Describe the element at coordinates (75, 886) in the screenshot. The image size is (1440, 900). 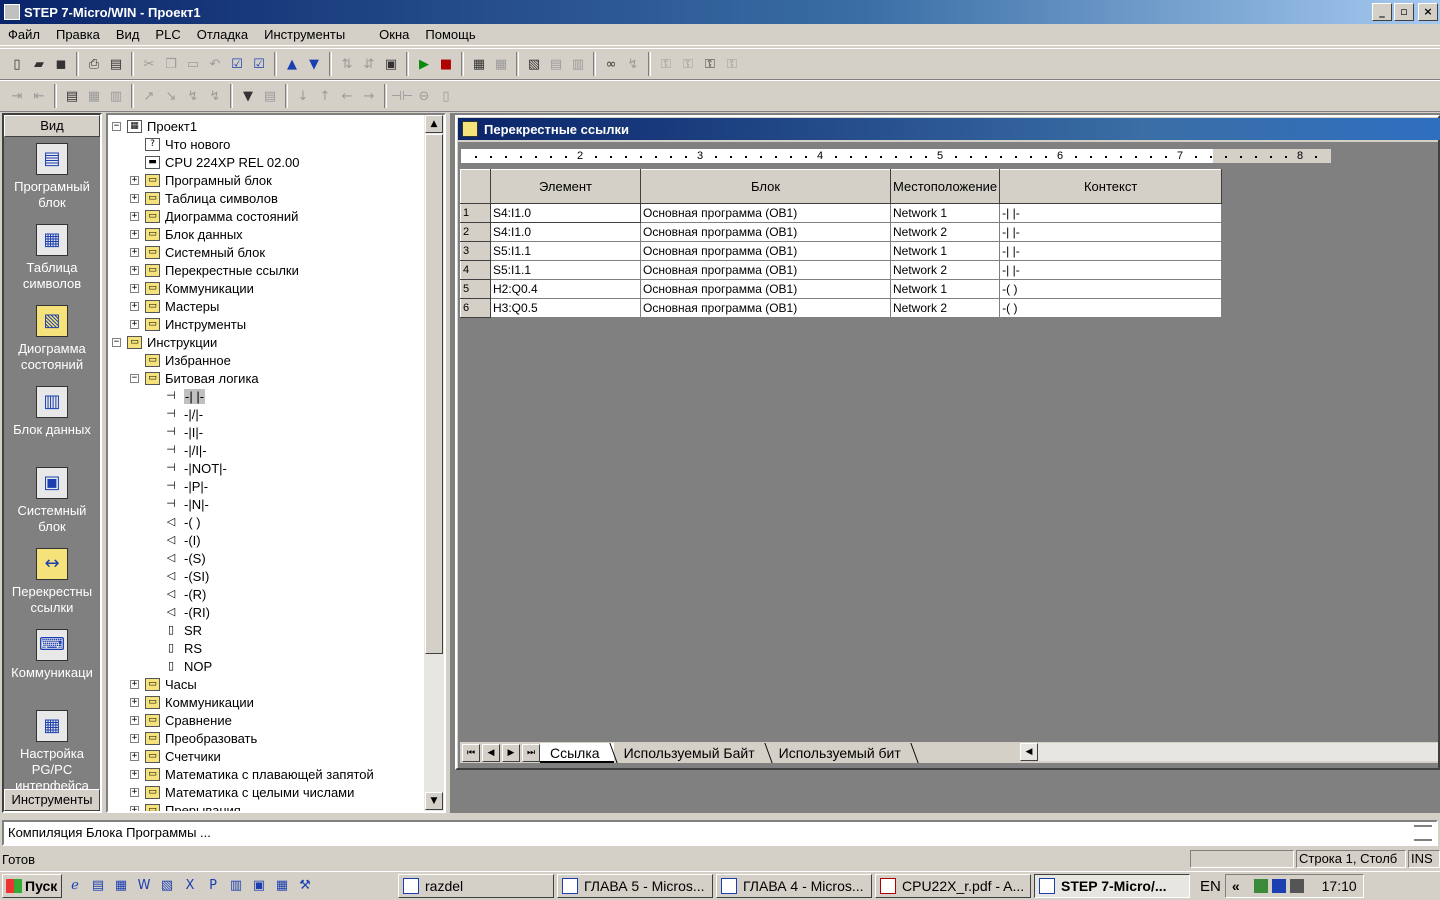
I see `ie-icon: ℯ` at that location.